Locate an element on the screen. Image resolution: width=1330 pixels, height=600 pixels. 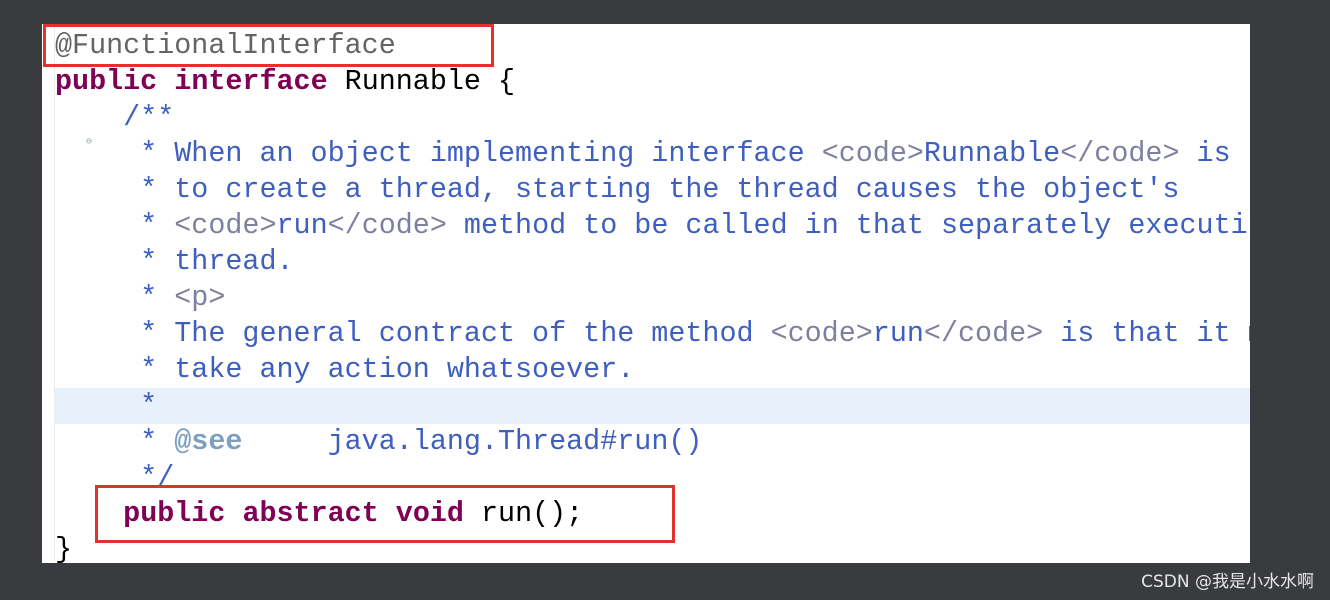
code-line: * @see java.lang.Thread#run() is located at coordinates (652, 442).